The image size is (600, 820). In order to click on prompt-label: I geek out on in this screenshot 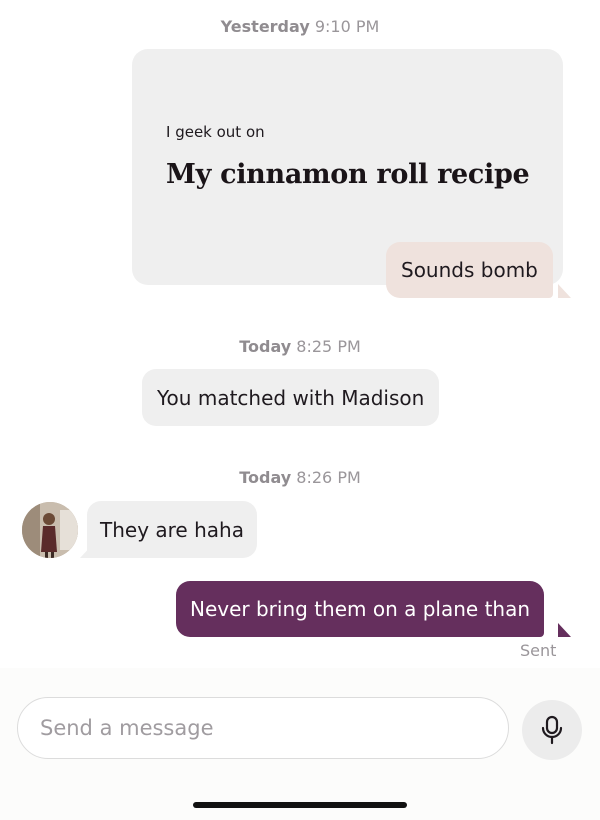, I will do `click(215, 132)`.